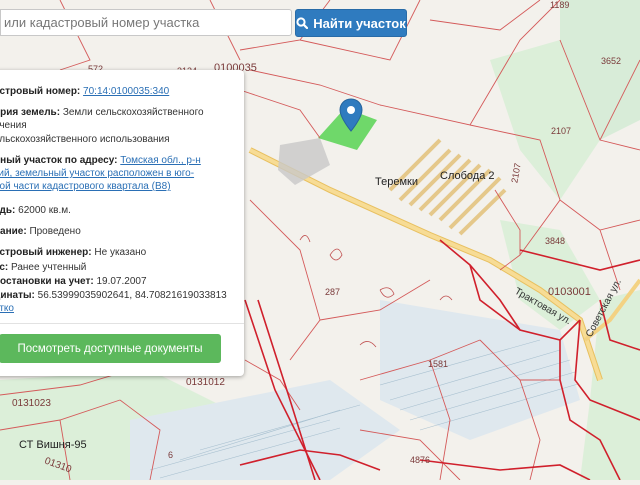  I want to click on status-value: Ранее учтенный, so click(49, 267).